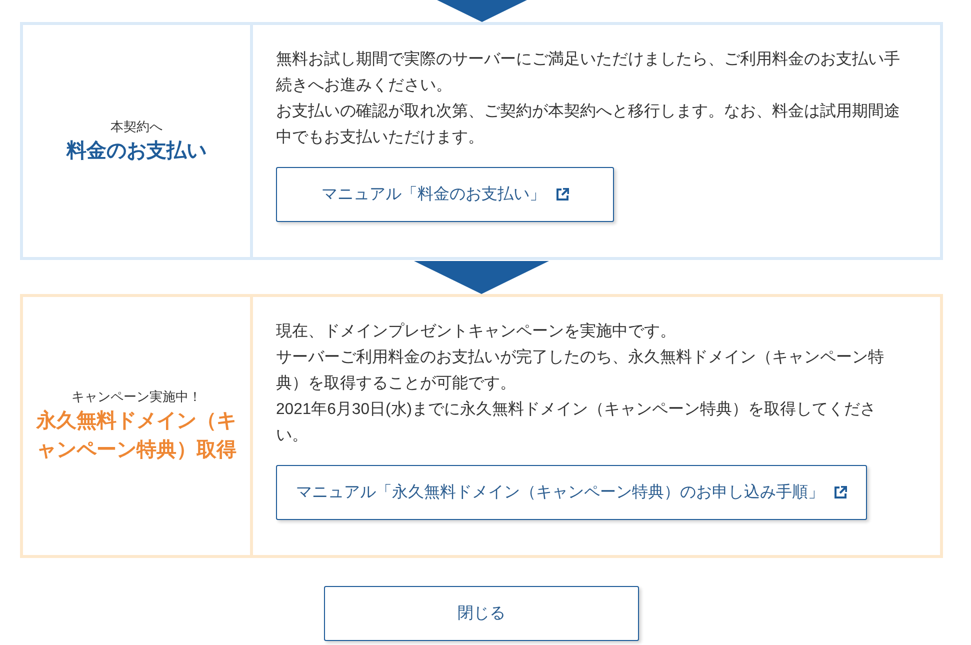  Describe the element at coordinates (445, 194) in the screenshot. I see `manual-link-button: マニュアル「料金のお支払い」` at that location.